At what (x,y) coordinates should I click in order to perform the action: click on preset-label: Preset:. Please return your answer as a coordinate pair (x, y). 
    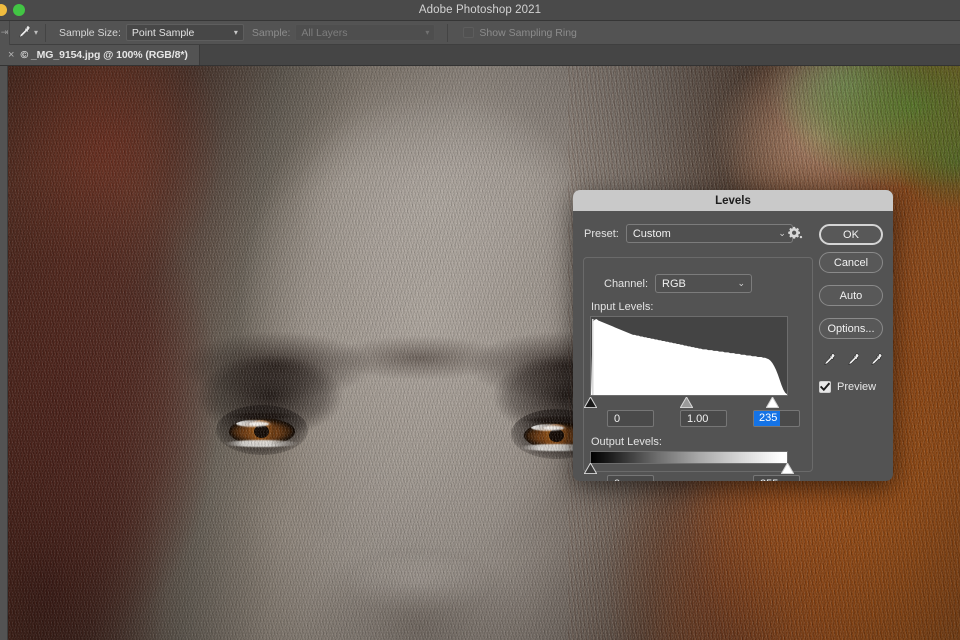
    Looking at the image, I should click on (601, 233).